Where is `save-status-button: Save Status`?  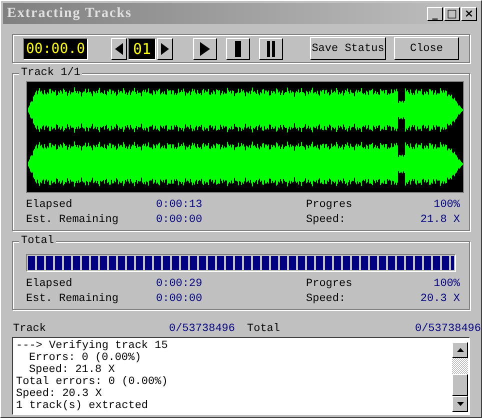 save-status-button: Save Status is located at coordinates (348, 48).